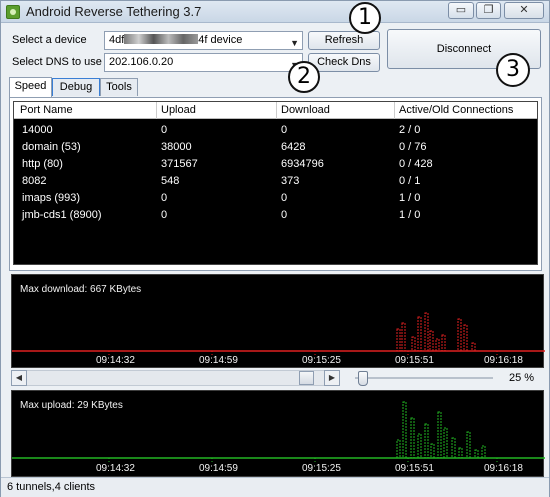 This screenshot has height=497, width=550. Describe the element at coordinates (51, 487) in the screenshot. I see `status-text: 6 tunnels,4 clients` at that location.